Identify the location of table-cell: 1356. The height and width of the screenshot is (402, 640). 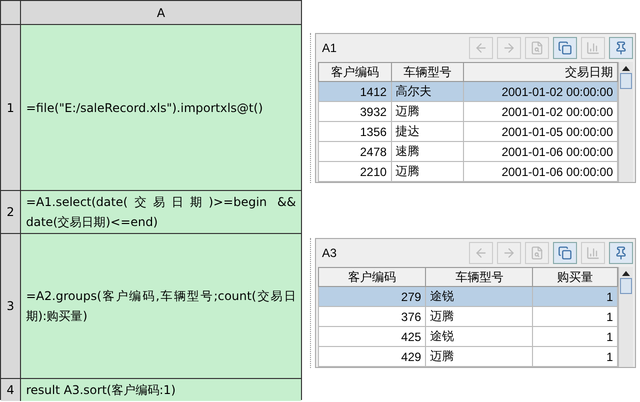
(355, 132).